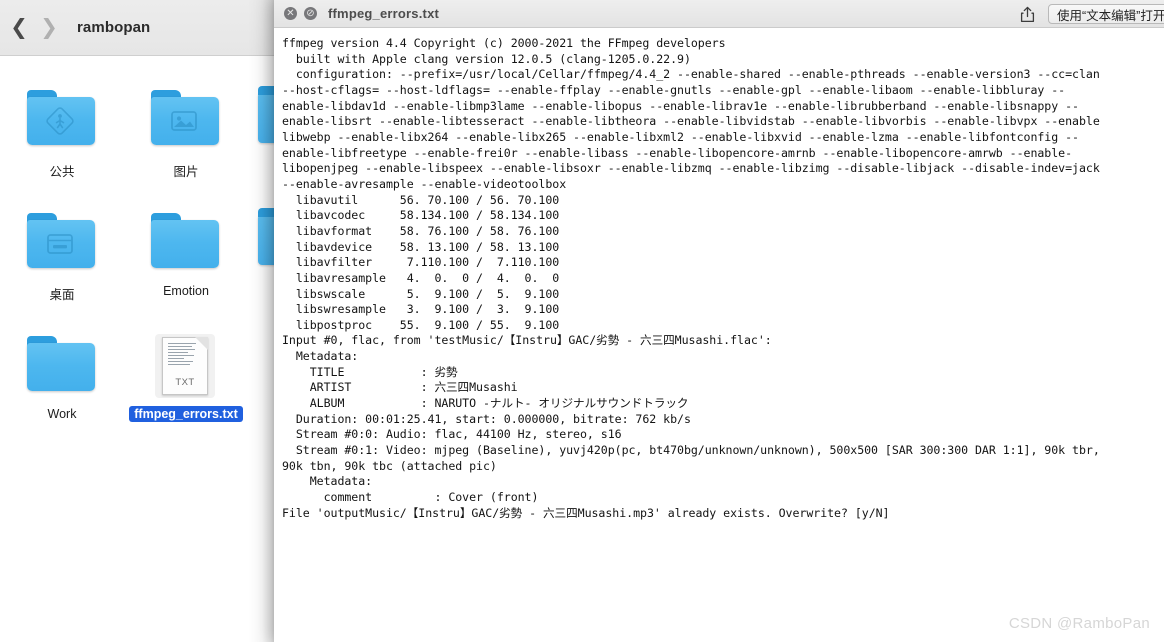 Image resolution: width=1164 pixels, height=642 pixels. Describe the element at coordinates (186, 414) in the screenshot. I see `finder-item-label: ffmpeg_errors.txt` at that location.